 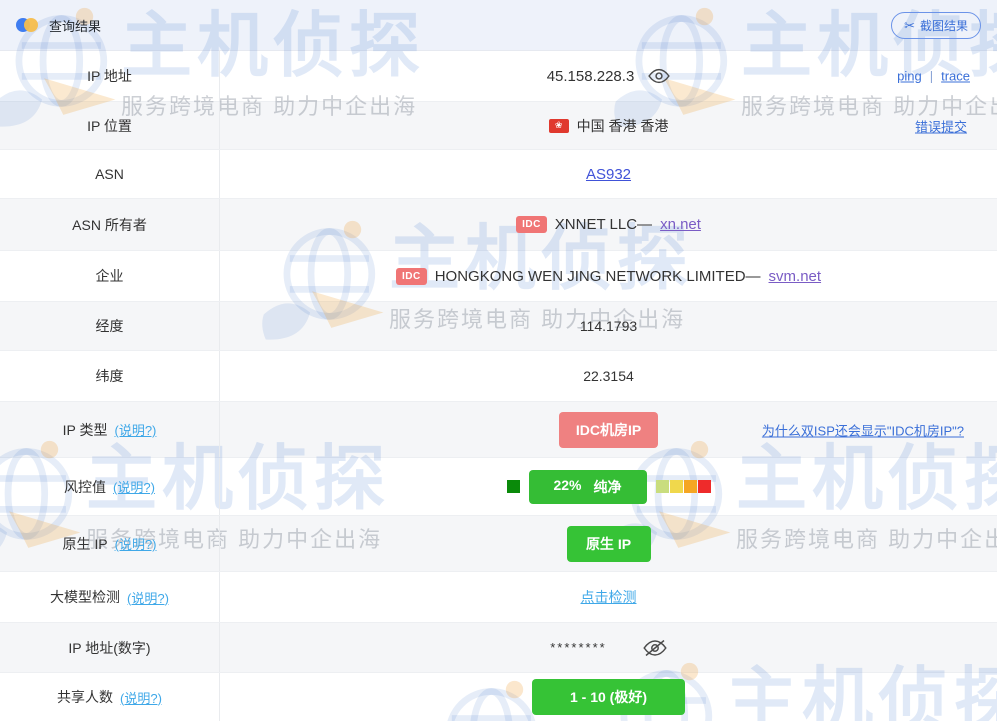 I want to click on hong-kong-flag-icon: ❀, so click(x=558, y=125).